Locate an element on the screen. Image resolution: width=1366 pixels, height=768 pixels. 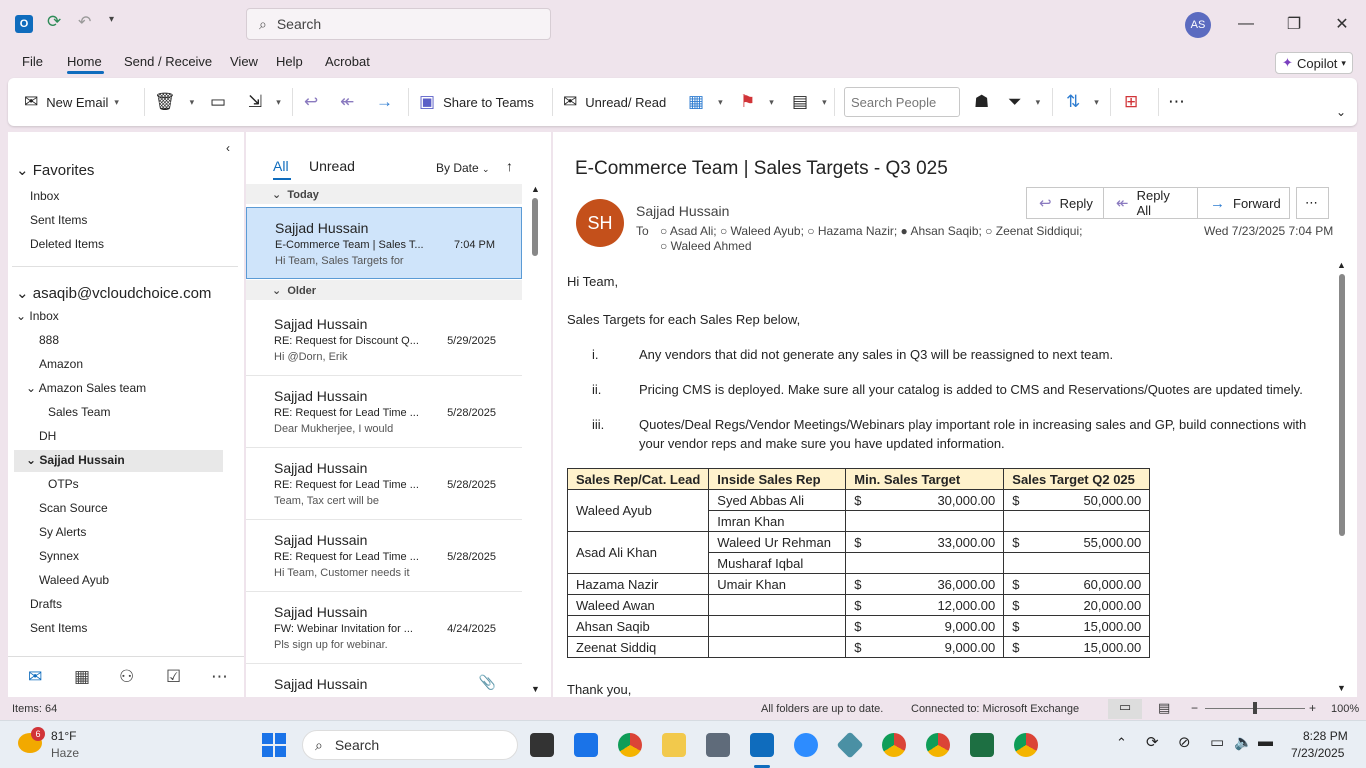
list-item: Sajjad Hussain 📎 is located at coordinates (384, 680).